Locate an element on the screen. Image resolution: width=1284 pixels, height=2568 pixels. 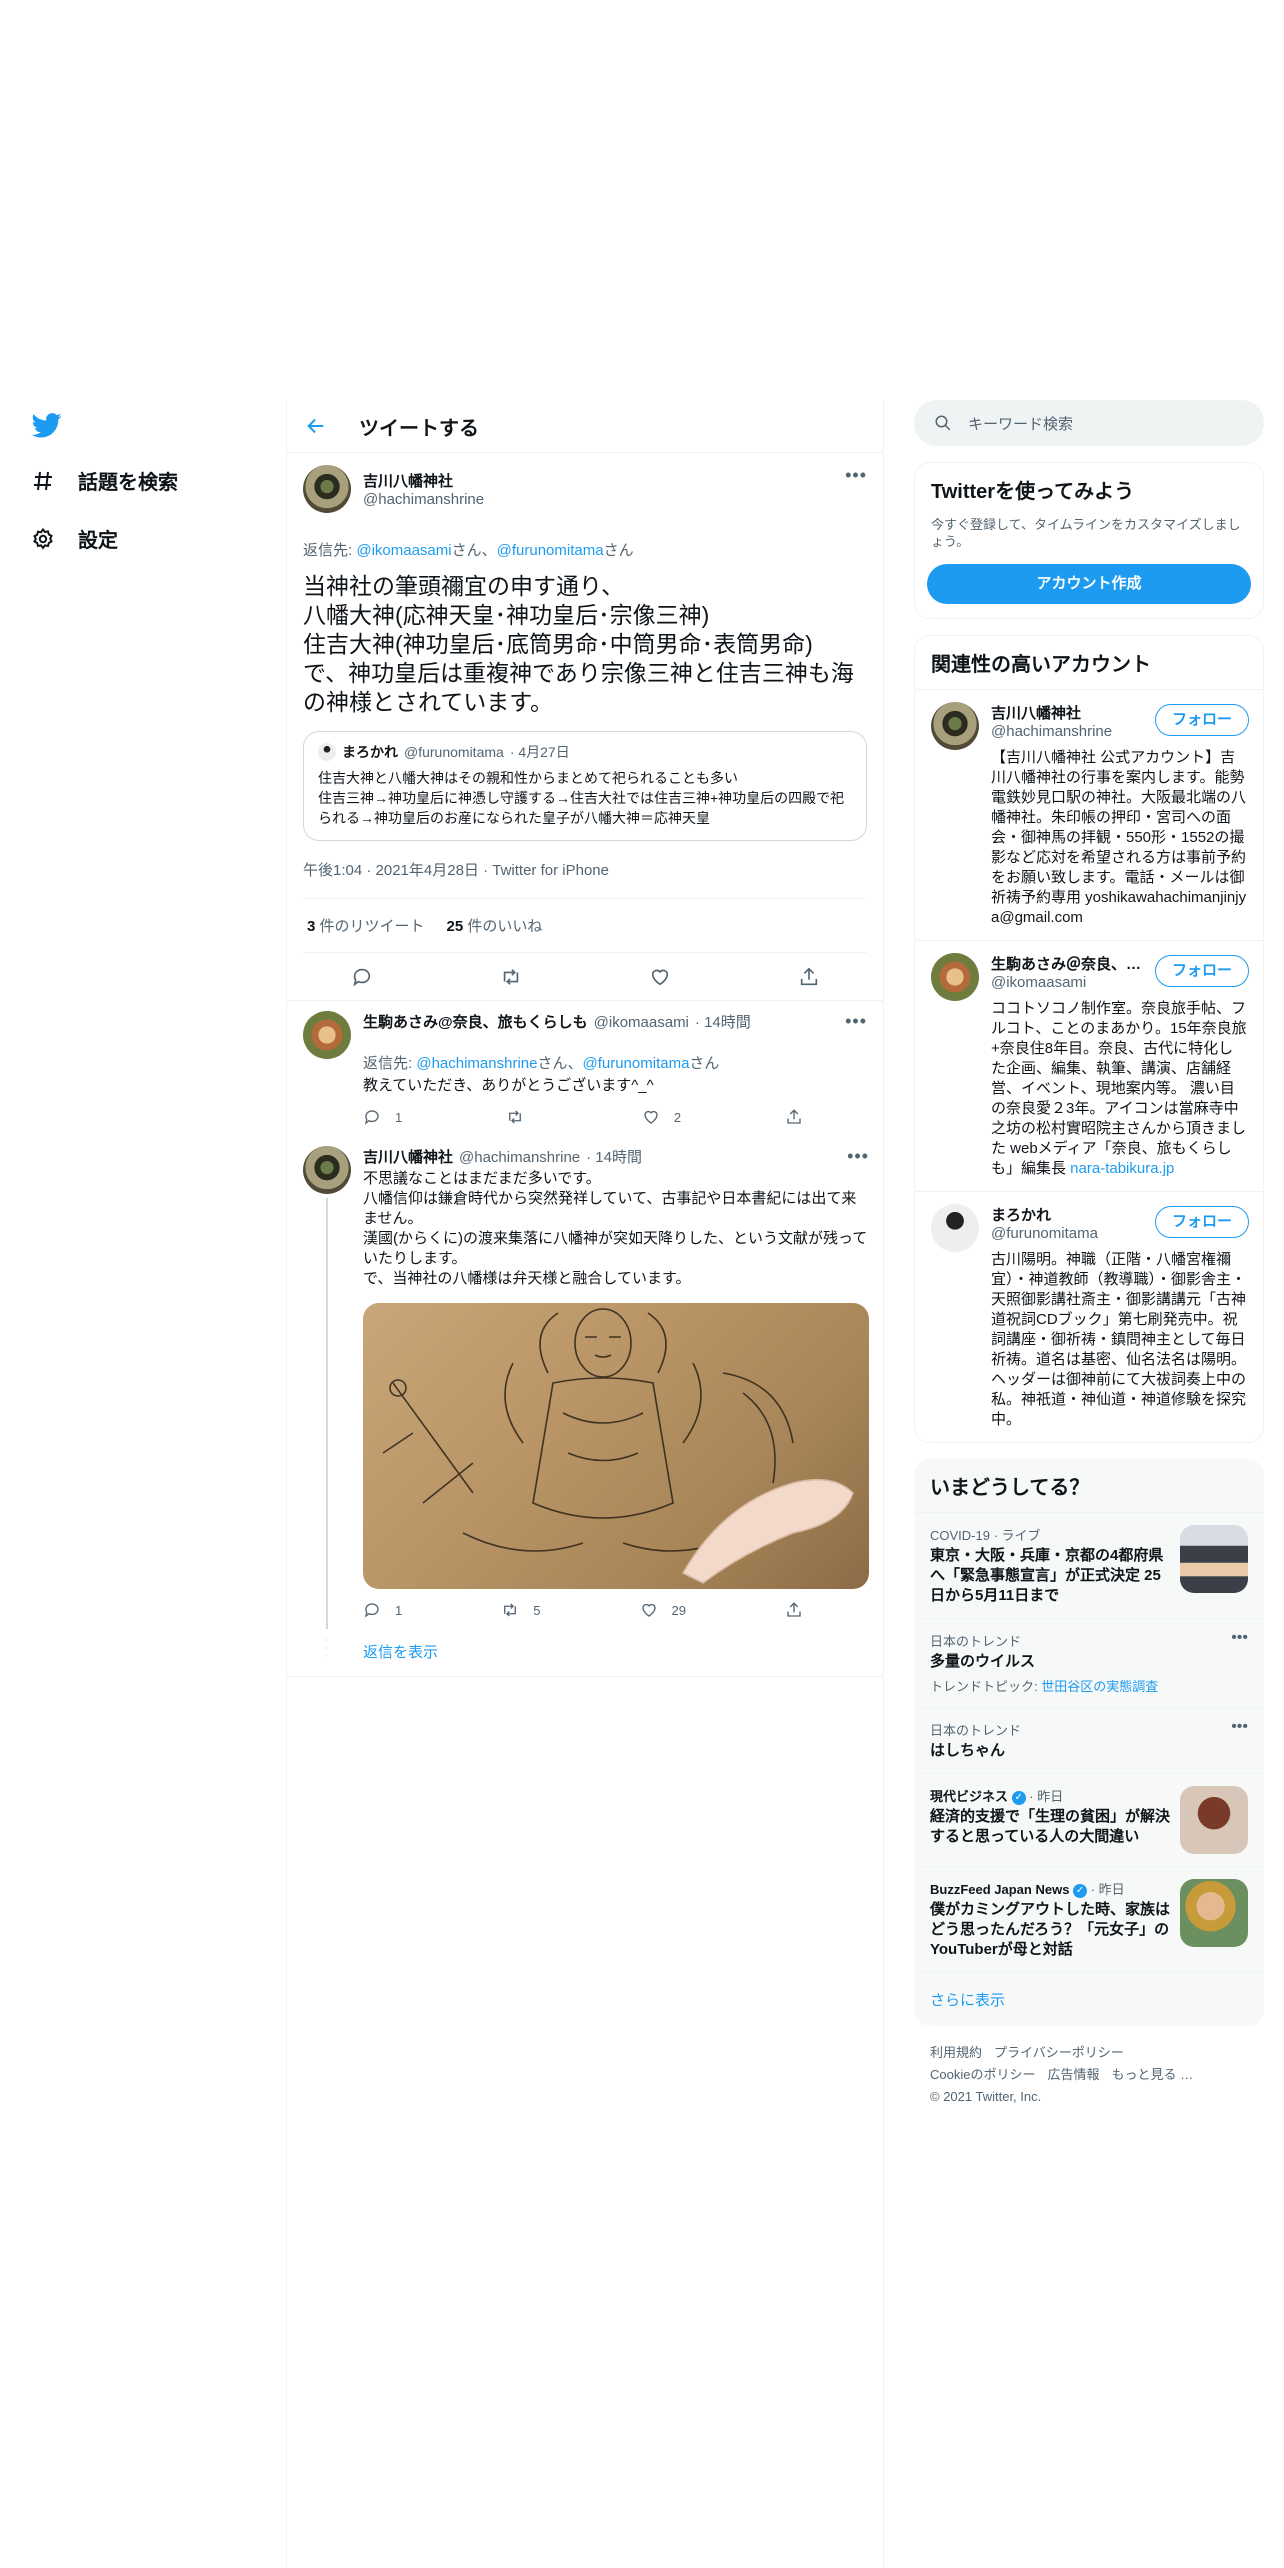
footer-ads-link: 広告情報 is located at coordinates (1073, 2074).